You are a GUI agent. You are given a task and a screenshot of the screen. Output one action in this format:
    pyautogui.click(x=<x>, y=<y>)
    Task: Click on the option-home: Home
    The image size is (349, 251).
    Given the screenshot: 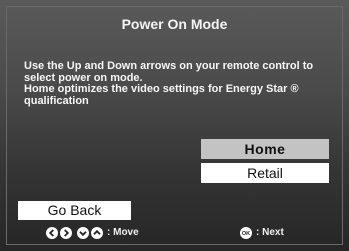 What is the action you would take?
    pyautogui.click(x=265, y=149)
    